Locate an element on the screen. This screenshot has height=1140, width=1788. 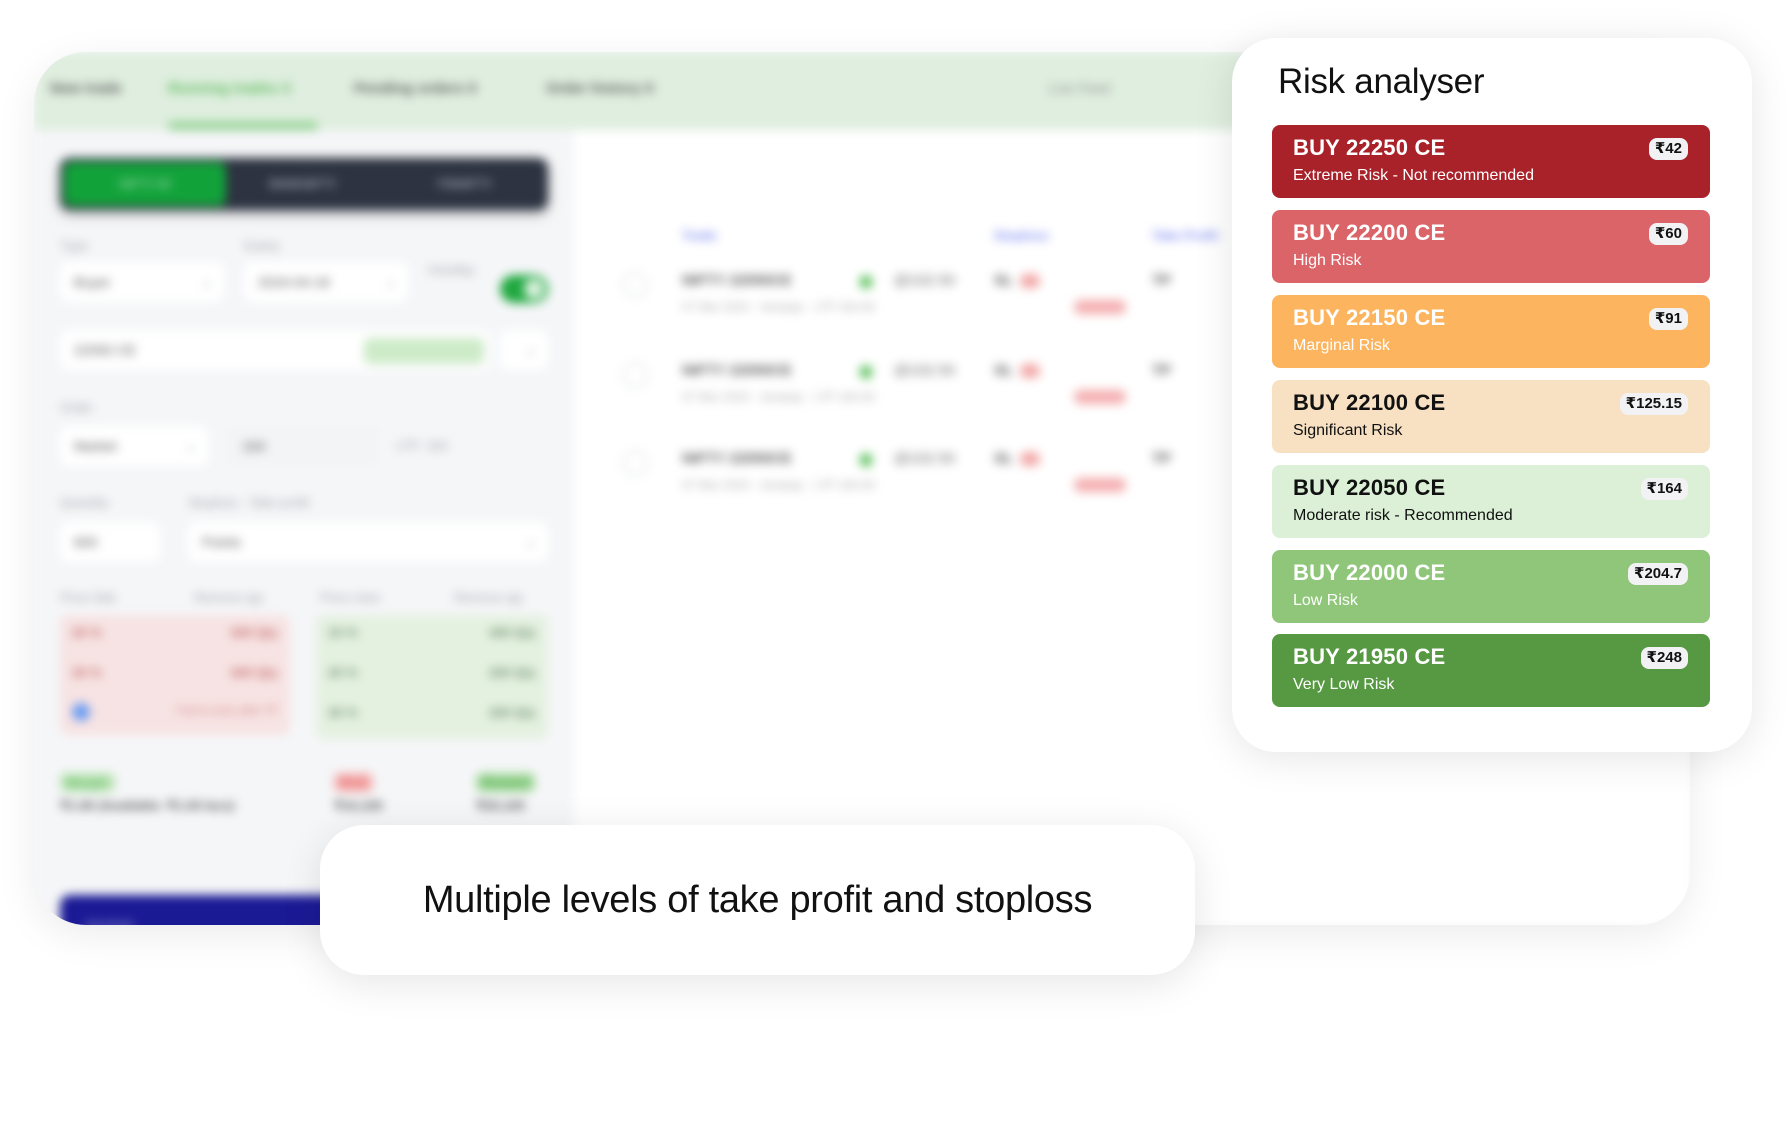
risk-level-label: Low Risk is located at coordinates (1325, 600).